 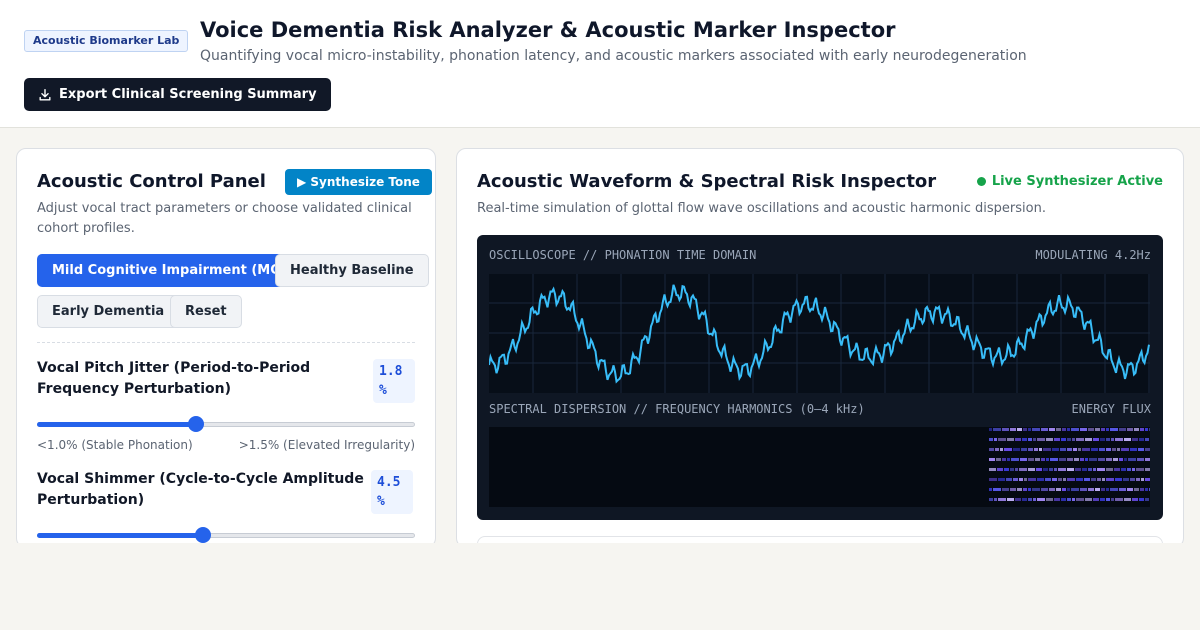 I want to click on preset-early-dementia-button: Early Dementia, so click(x=108, y=311).